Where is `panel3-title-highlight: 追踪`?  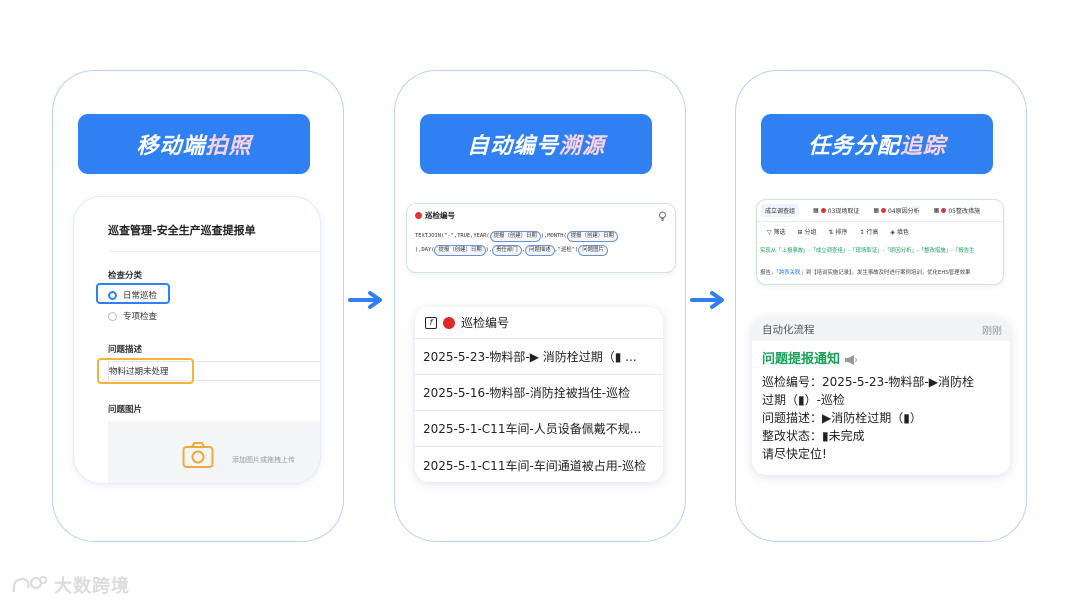 panel3-title-highlight: 追踪 is located at coordinates (923, 146).